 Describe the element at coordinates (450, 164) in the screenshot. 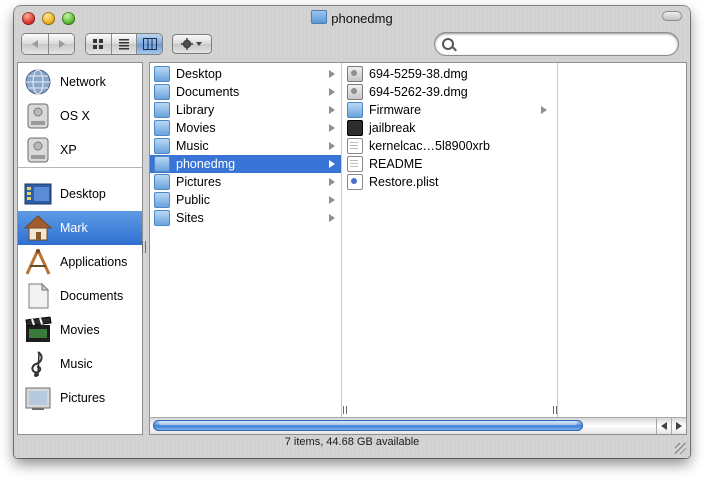

I see `list-item: README` at that location.